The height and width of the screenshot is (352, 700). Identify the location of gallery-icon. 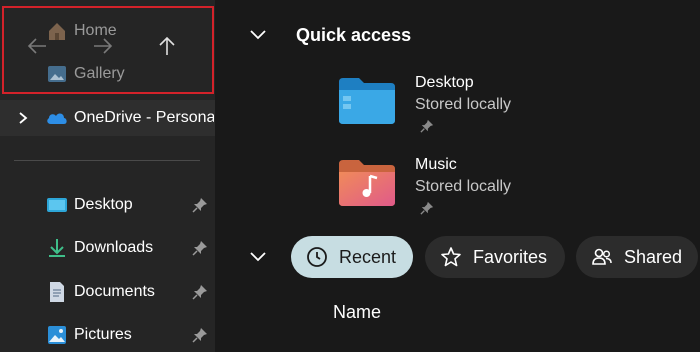
(57, 74).